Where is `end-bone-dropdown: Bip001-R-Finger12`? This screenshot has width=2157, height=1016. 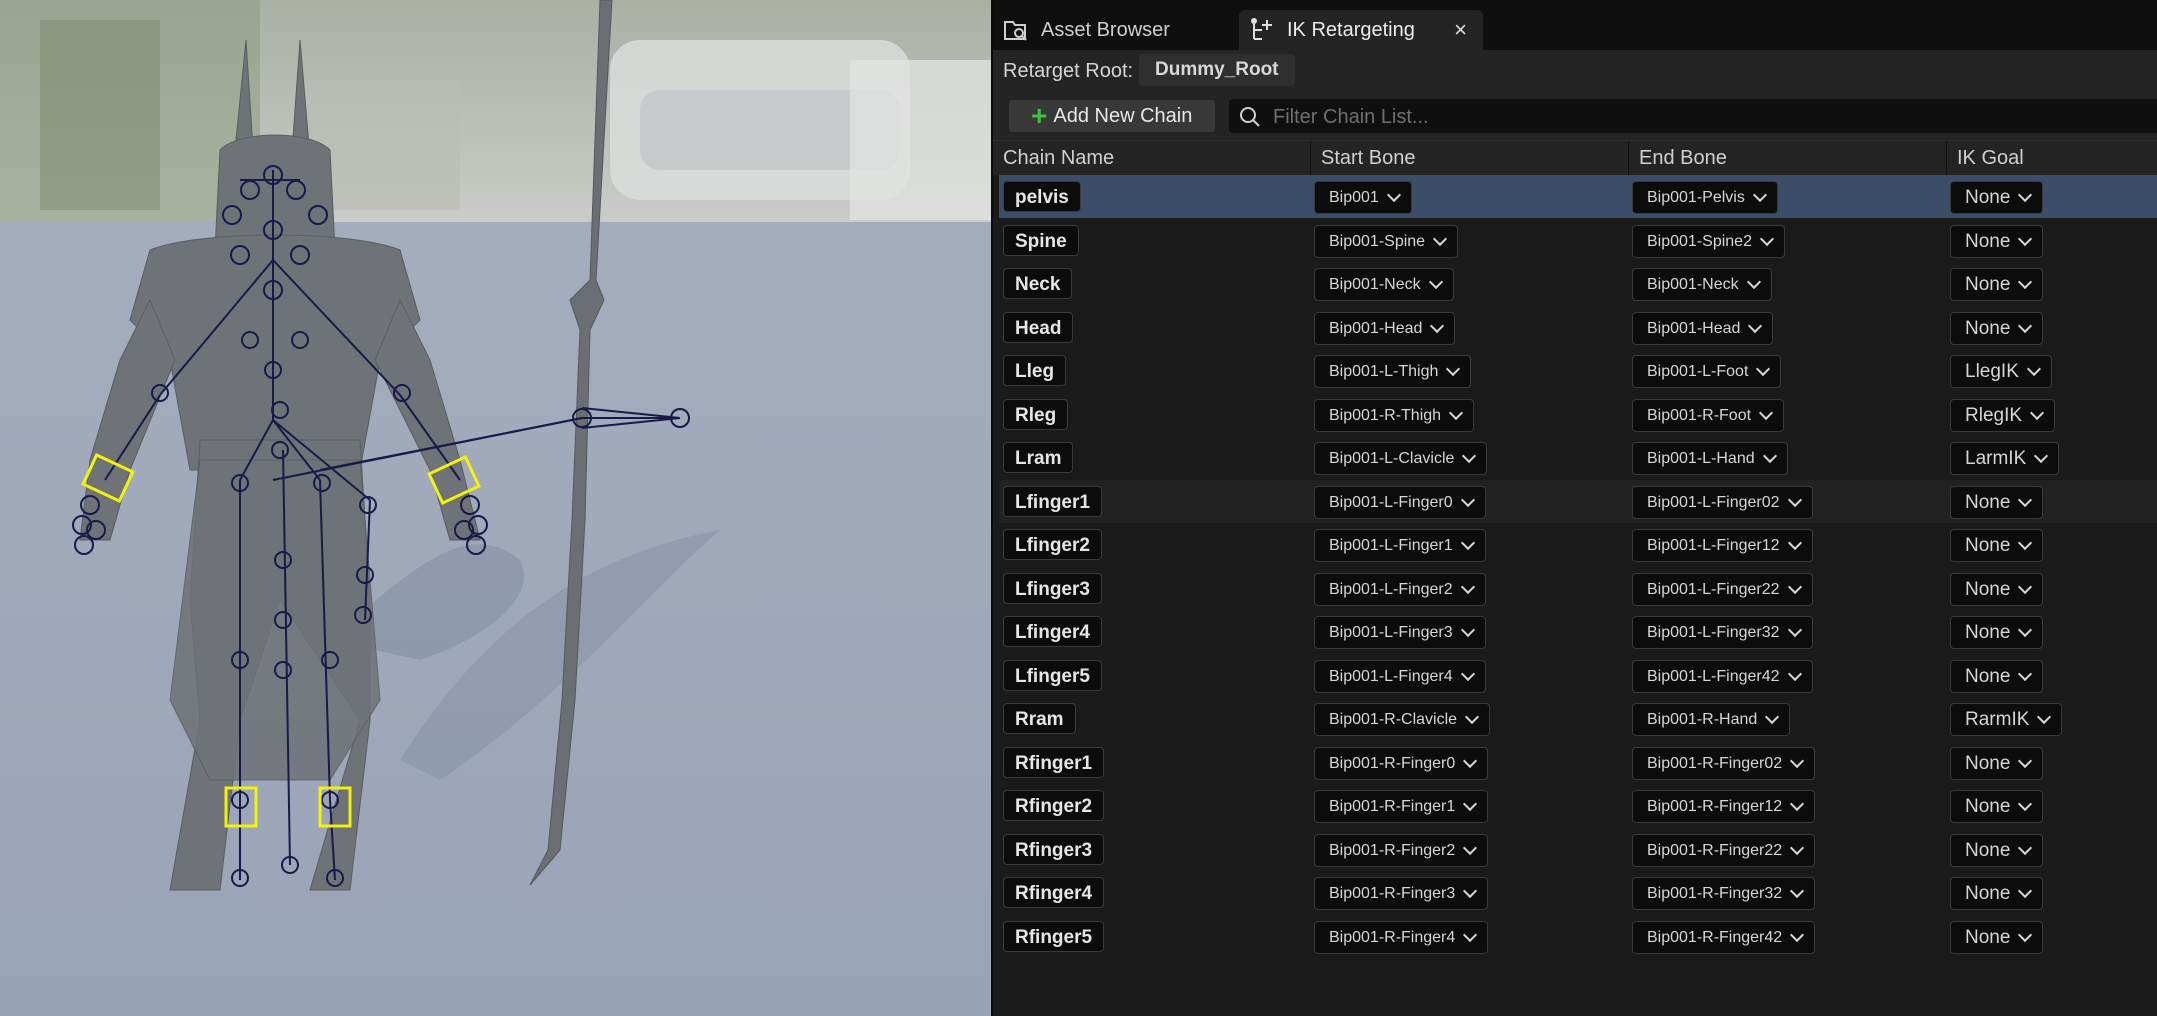 end-bone-dropdown: Bip001-R-Finger12 is located at coordinates (1724, 806).